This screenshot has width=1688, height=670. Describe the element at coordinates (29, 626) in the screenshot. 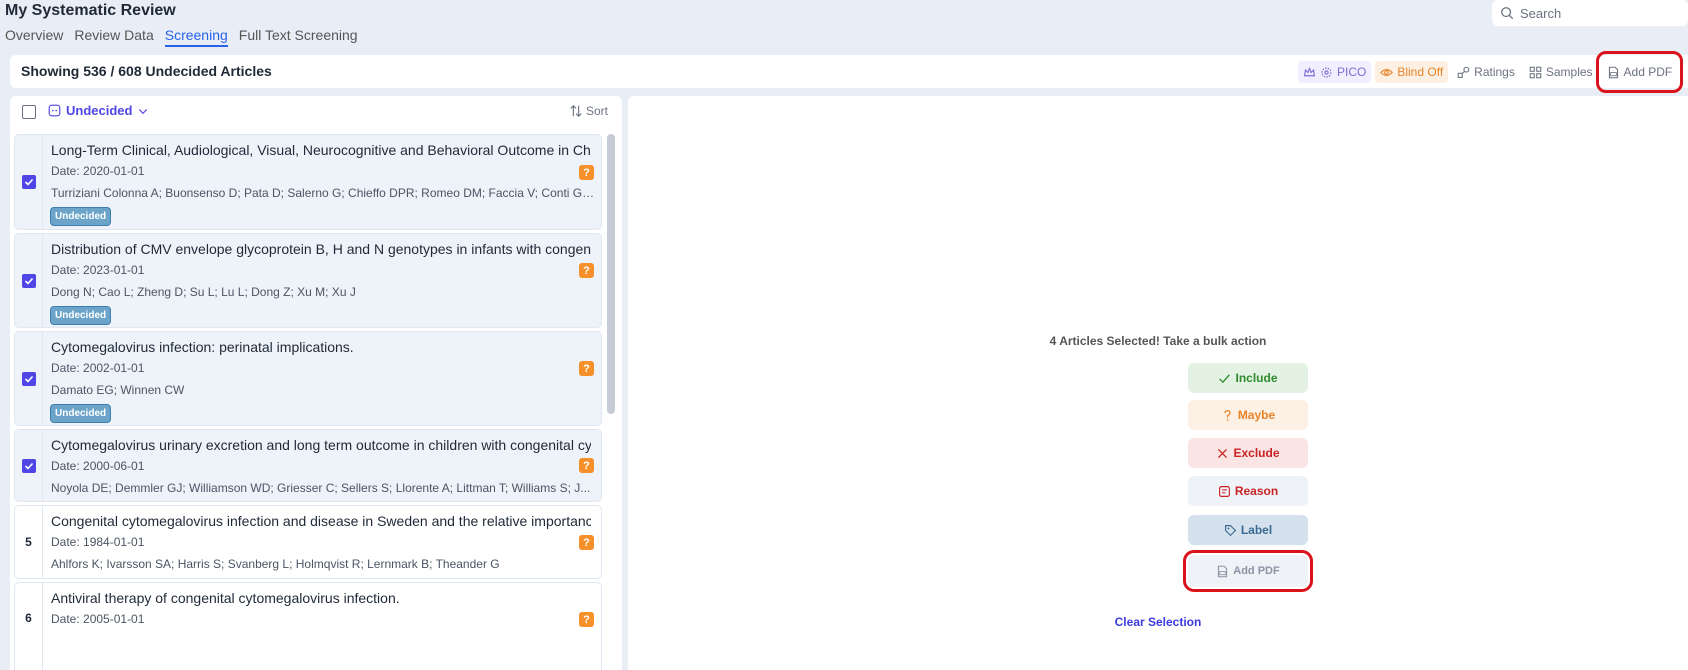

I see `article-gutter: 6` at that location.